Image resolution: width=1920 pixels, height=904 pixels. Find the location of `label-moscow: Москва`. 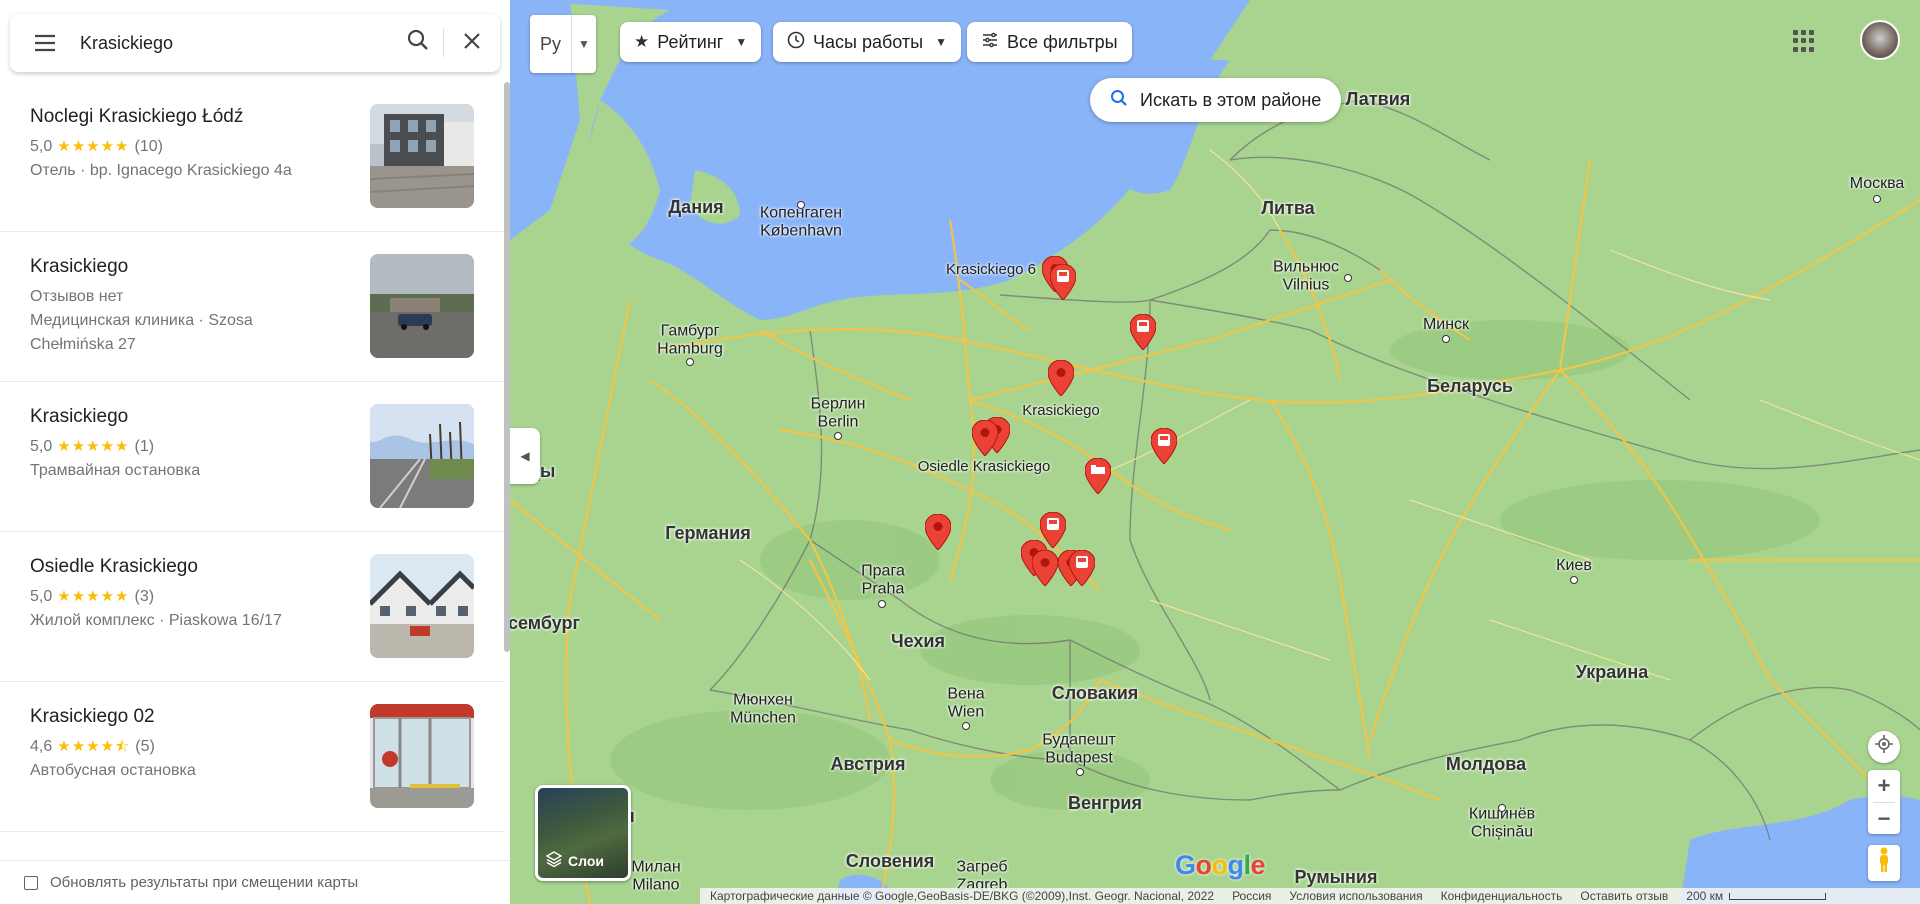

label-moscow: Москва is located at coordinates (1877, 184).